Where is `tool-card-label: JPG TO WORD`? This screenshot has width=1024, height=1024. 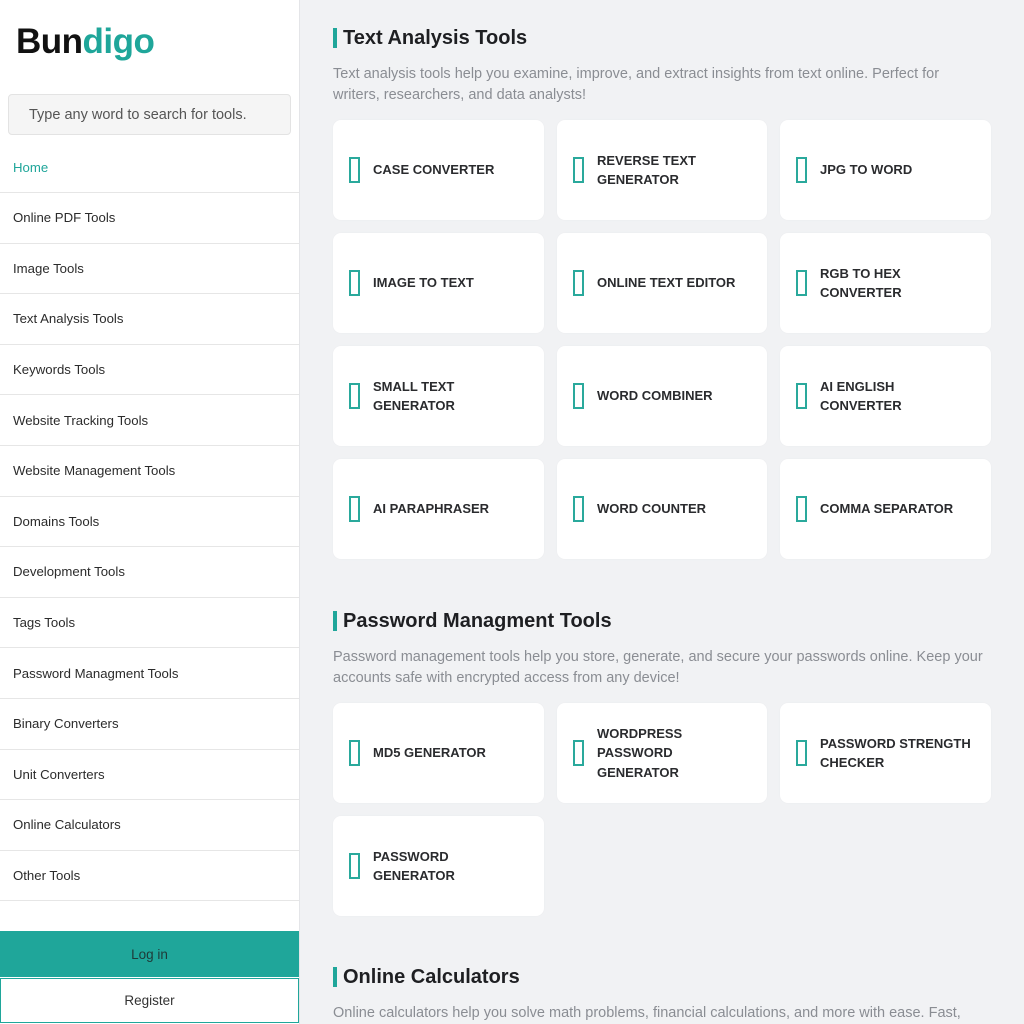 tool-card-label: JPG TO WORD is located at coordinates (866, 170).